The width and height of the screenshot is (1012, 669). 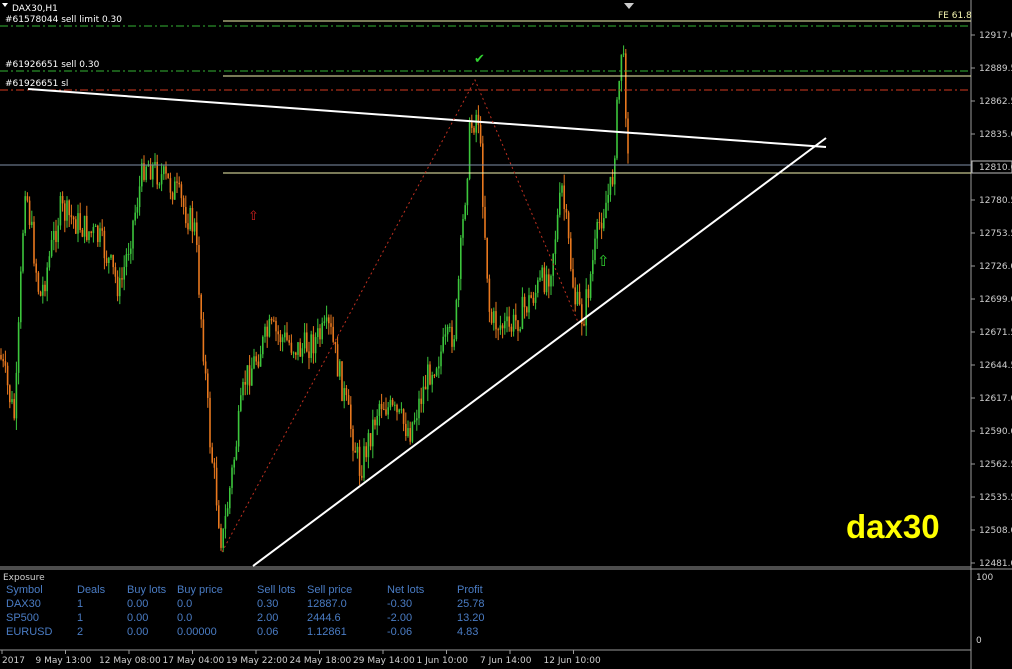 I want to click on exposure-header-cell: Symbol, so click(x=41, y=590).